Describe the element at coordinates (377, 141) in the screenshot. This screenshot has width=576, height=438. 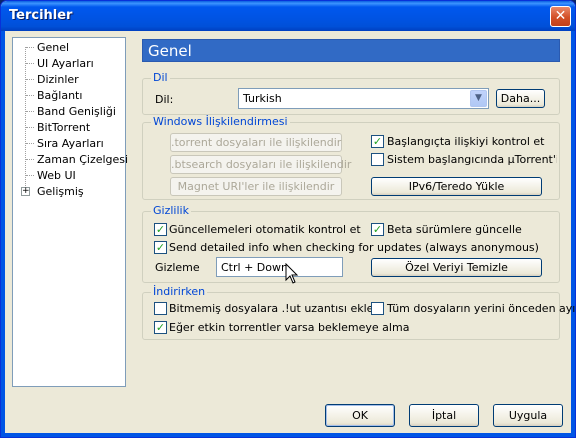
I see `check-association-startup-checkbox: ✓` at that location.